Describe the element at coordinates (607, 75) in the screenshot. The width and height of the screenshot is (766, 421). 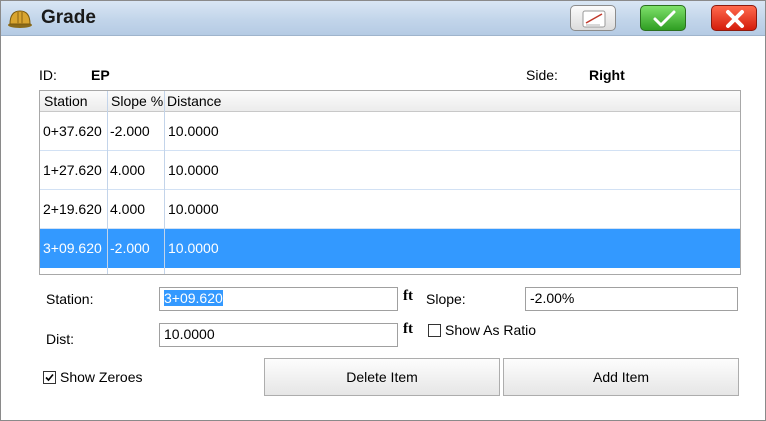
I see `side-value: Right` at that location.